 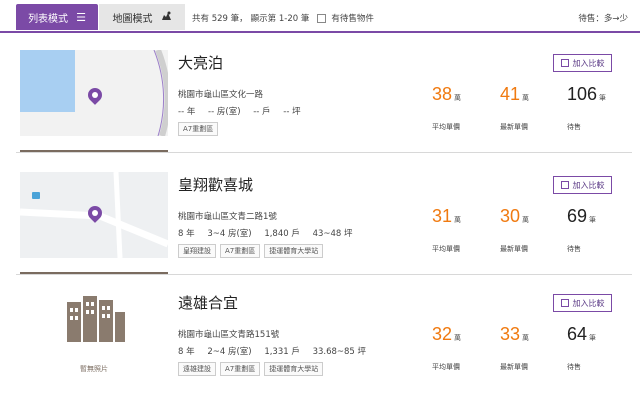 I want to click on avg-price: 31 萬 平均單價, so click(x=447, y=229).